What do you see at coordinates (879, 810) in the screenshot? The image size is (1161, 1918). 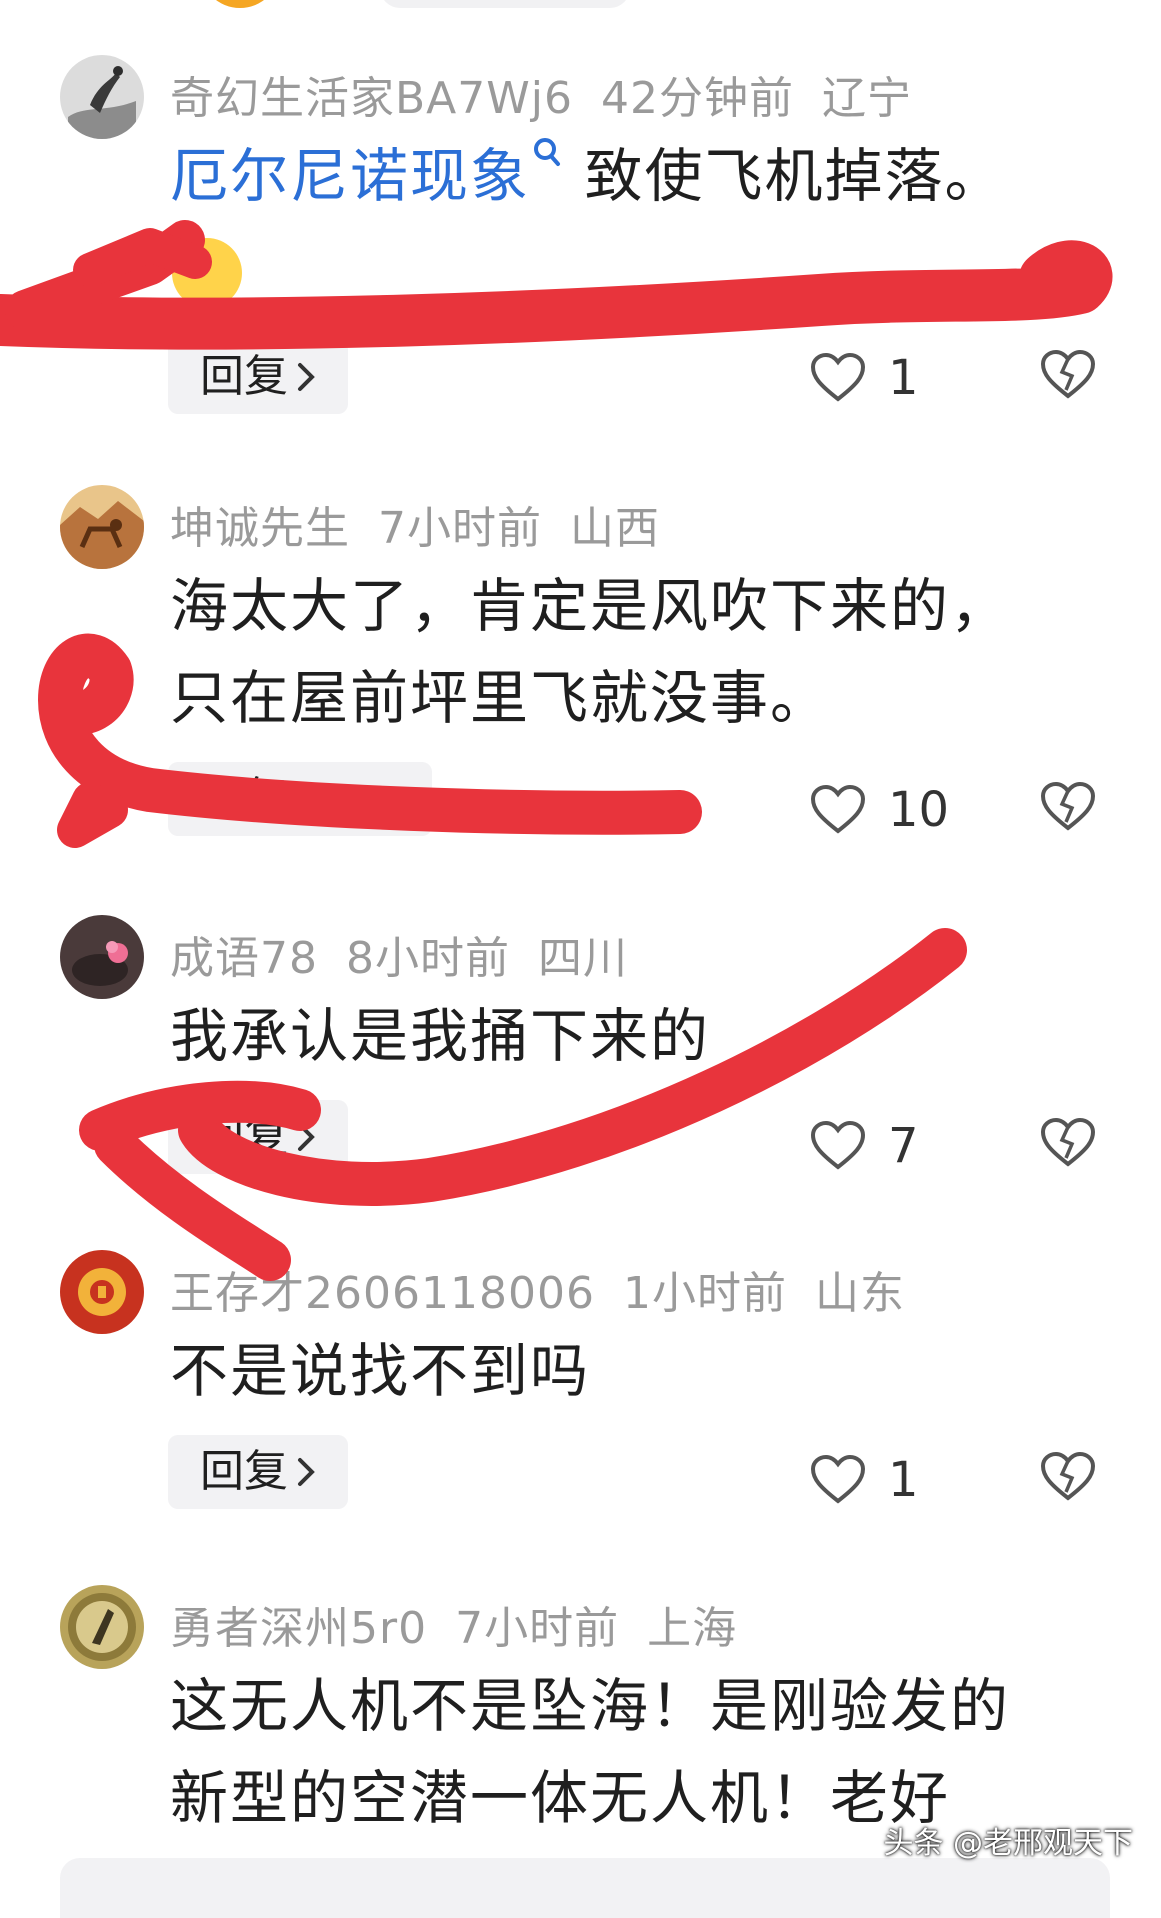 I see `like-button: 10` at bounding box center [879, 810].